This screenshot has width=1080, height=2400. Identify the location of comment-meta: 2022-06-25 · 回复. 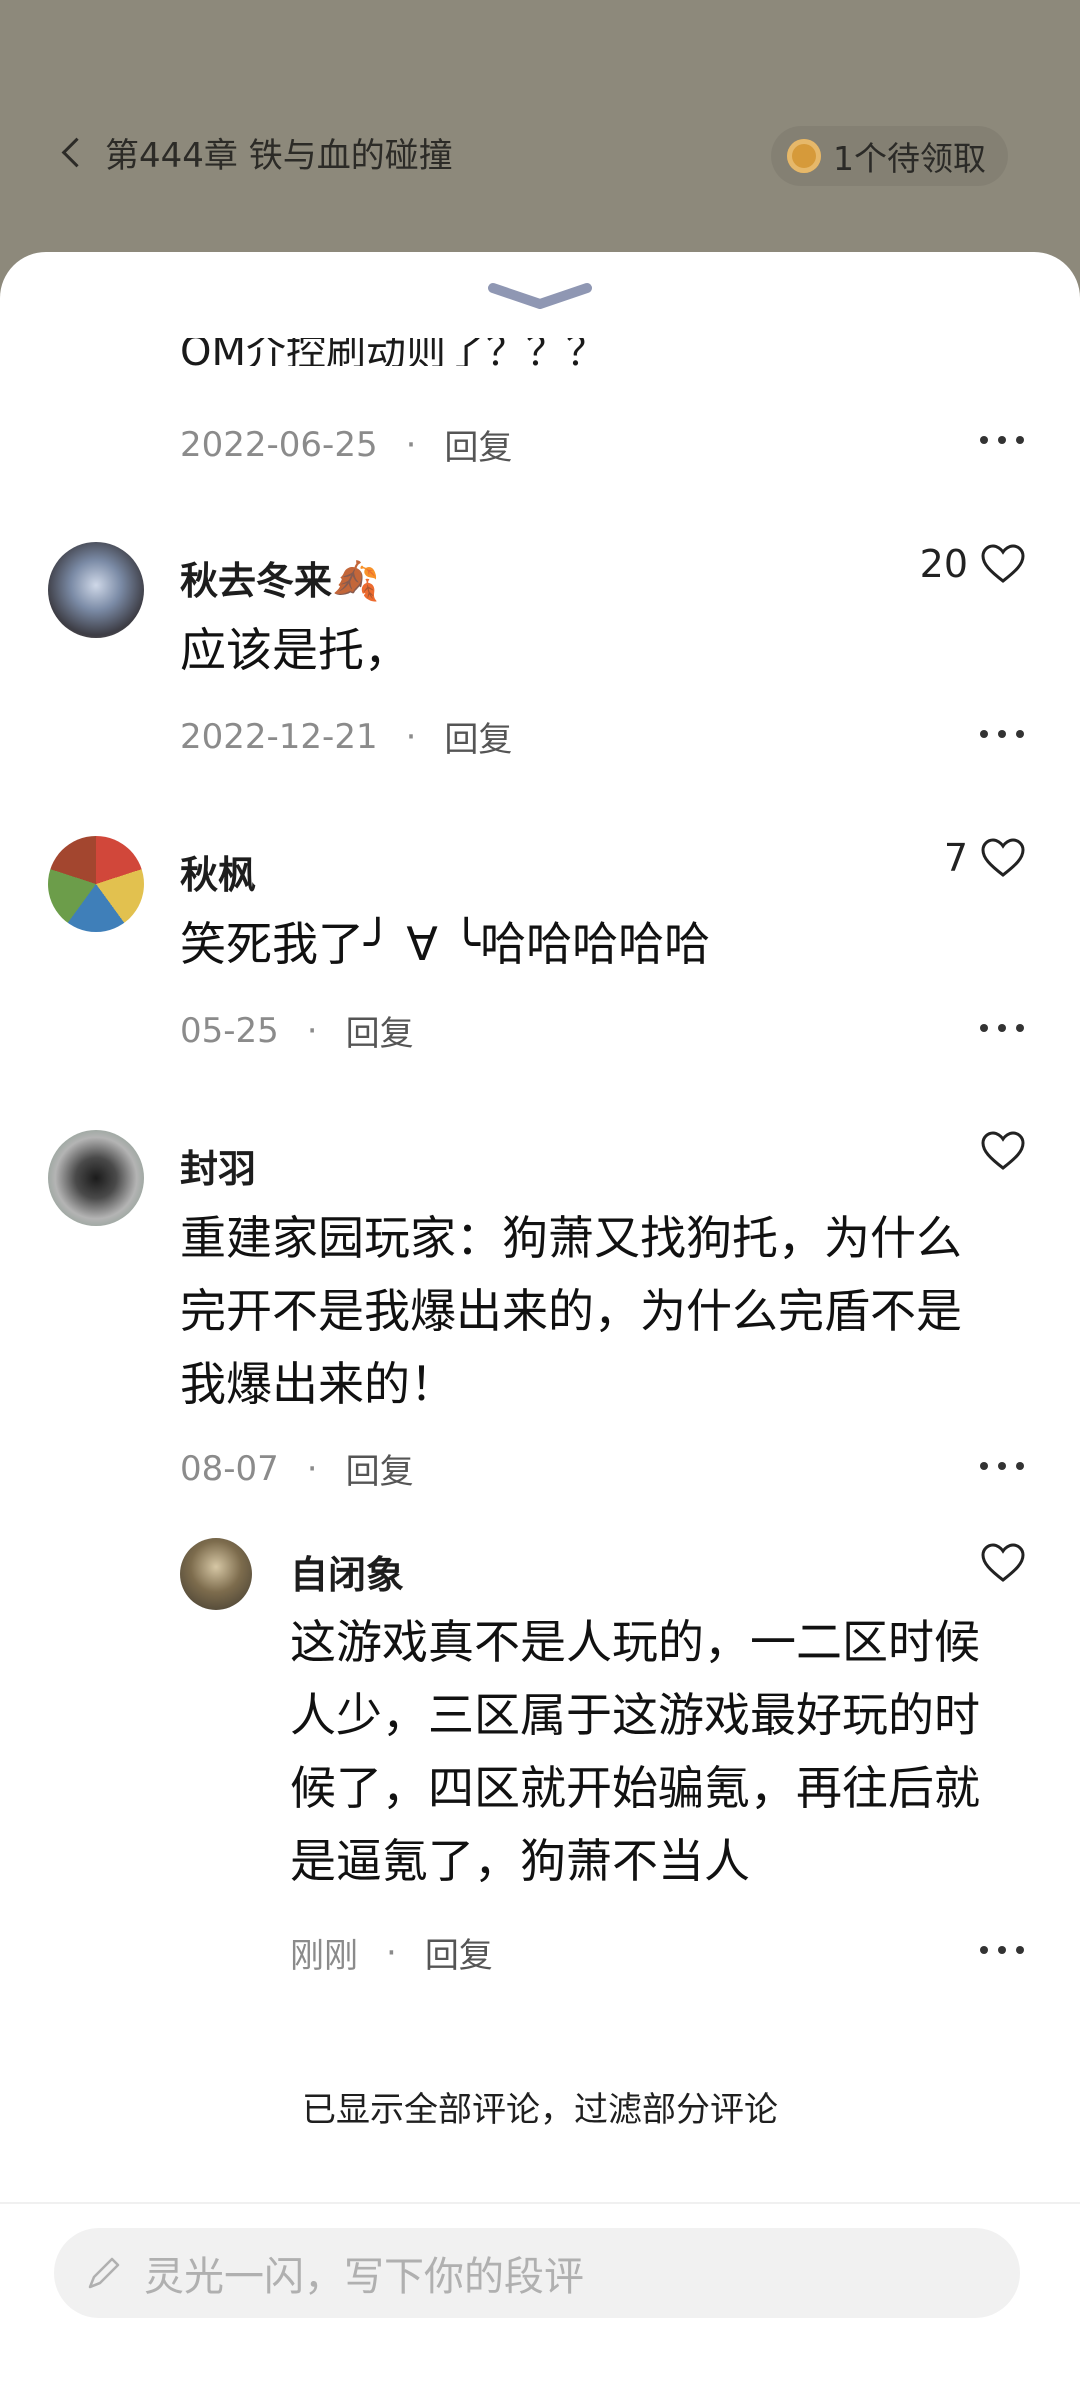
(346, 444).